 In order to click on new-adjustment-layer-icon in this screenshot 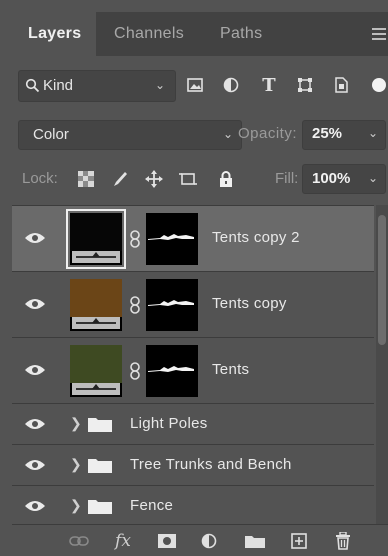, I will do `click(209, 541)`.